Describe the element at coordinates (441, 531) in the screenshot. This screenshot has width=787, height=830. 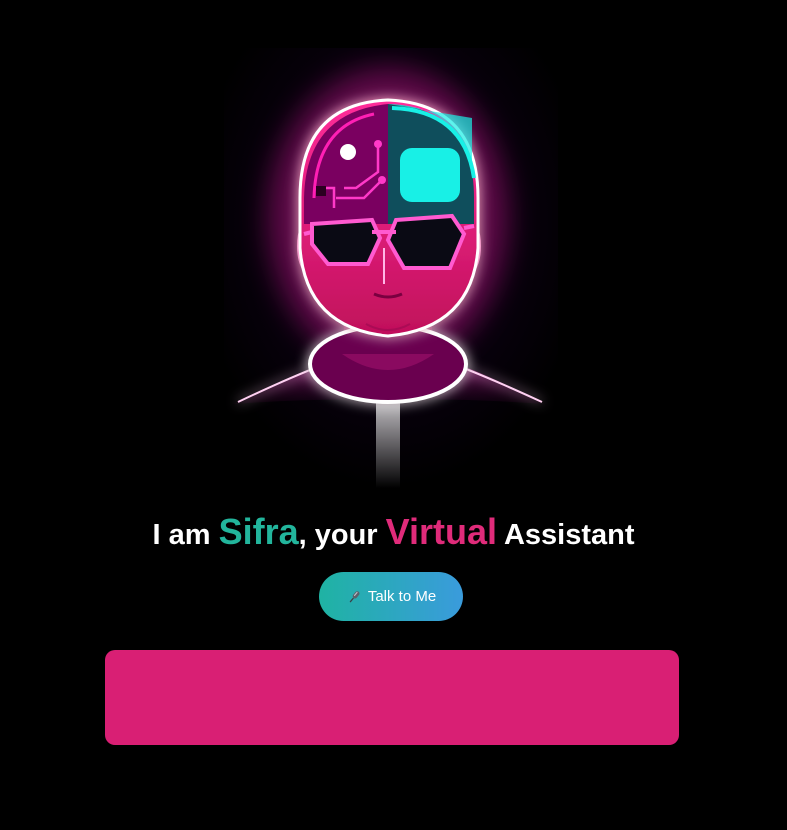
I see `headline-highlight: Virtual` at that location.